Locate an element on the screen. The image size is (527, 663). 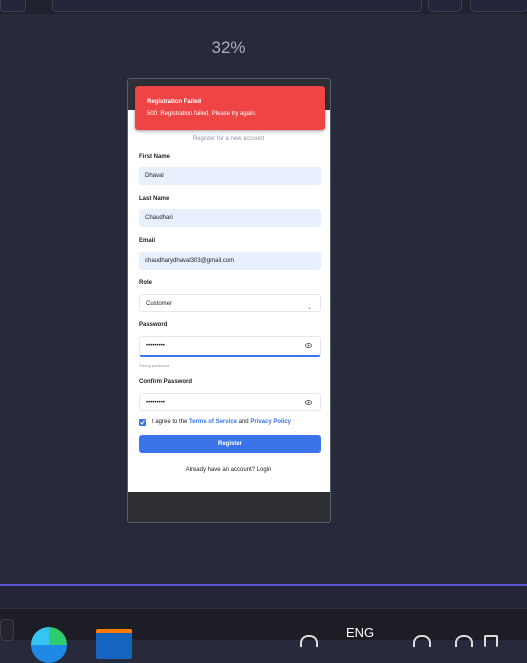
wifi-icon is located at coordinates (422, 641).